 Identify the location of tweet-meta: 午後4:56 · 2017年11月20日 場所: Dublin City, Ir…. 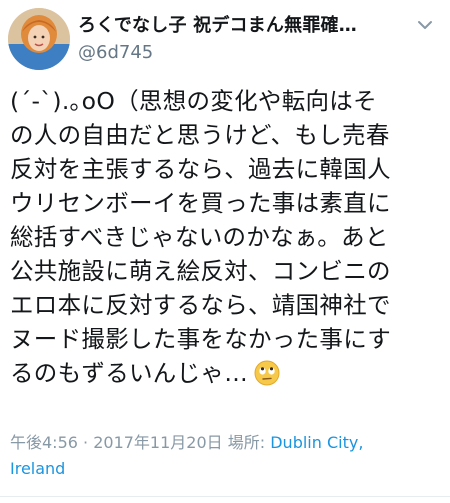
(225, 456).